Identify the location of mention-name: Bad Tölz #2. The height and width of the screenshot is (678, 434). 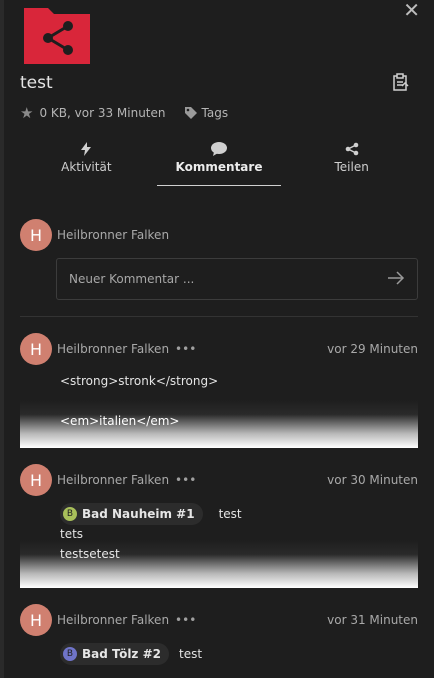
(121, 654).